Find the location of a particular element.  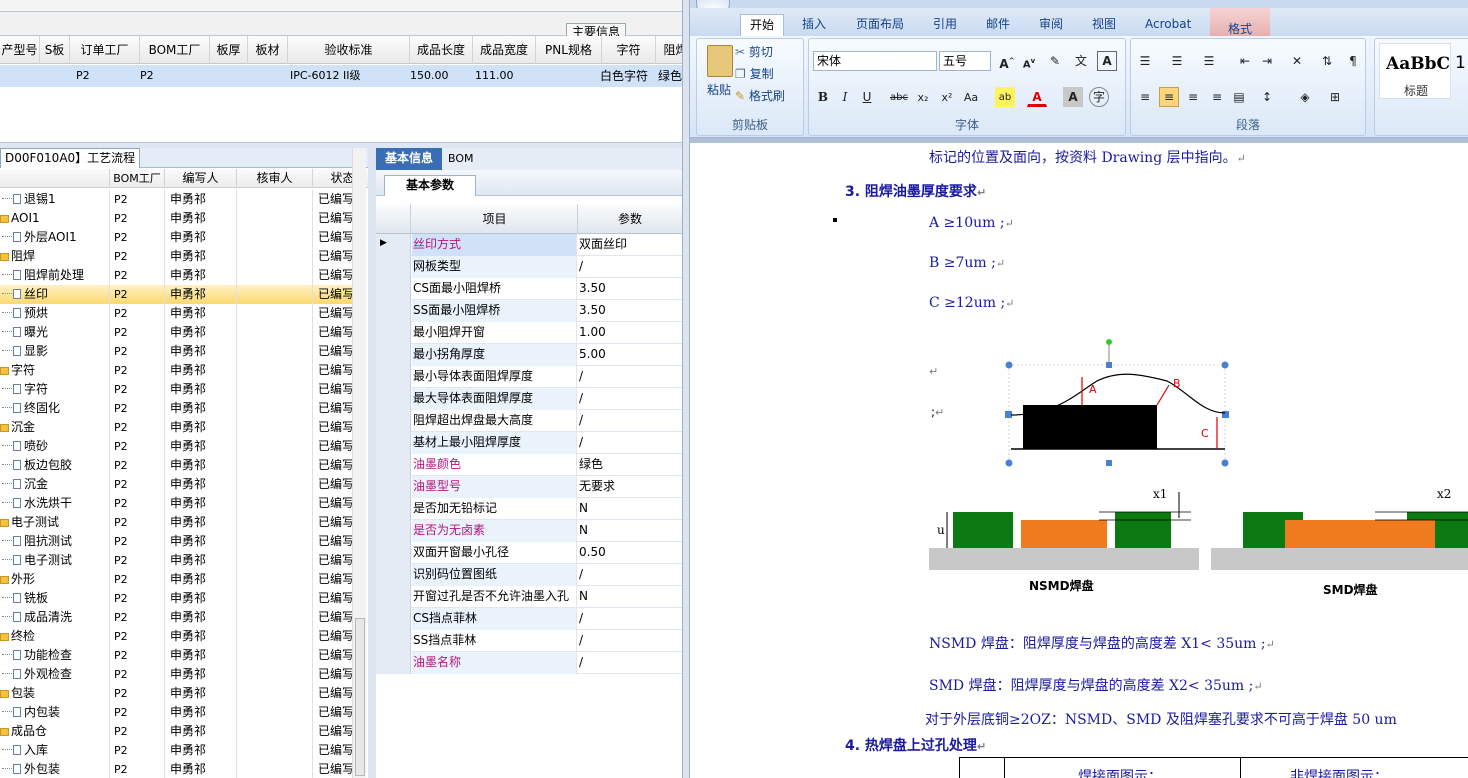

param-row: SS面最小阻焊桥 3.50 is located at coordinates (529, 311).